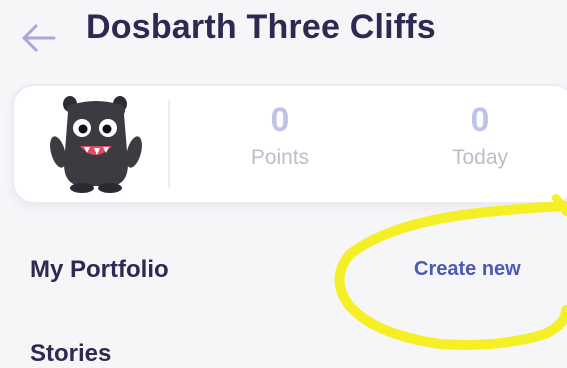  What do you see at coordinates (71, 353) in the screenshot?
I see `stories-heading: Stories` at bounding box center [71, 353].